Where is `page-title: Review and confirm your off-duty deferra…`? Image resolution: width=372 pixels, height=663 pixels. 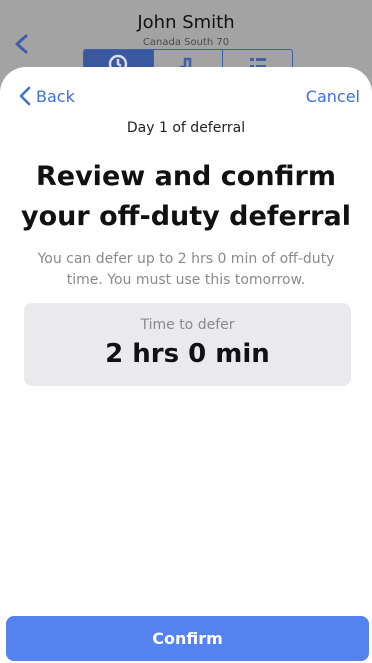
page-title: Review and confirm your off-duty deferra… is located at coordinates (186, 196).